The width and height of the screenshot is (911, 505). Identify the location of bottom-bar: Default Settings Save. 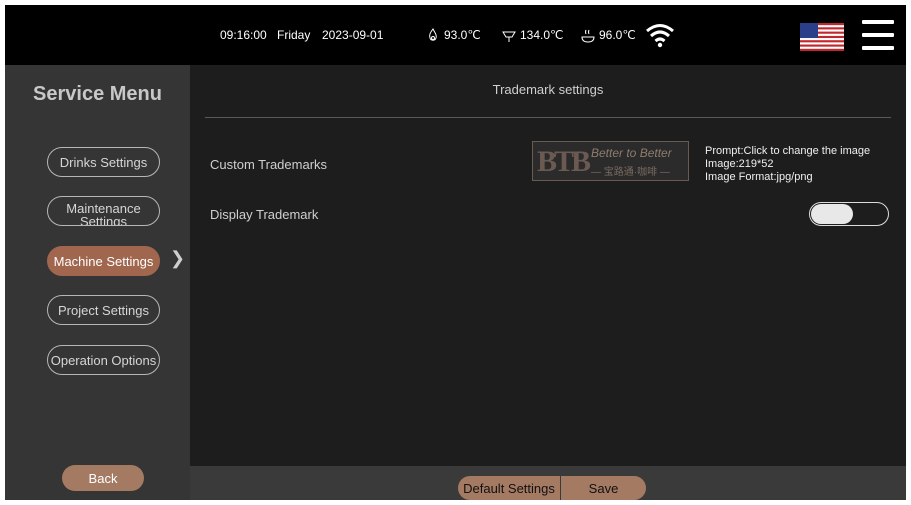
(548, 483).